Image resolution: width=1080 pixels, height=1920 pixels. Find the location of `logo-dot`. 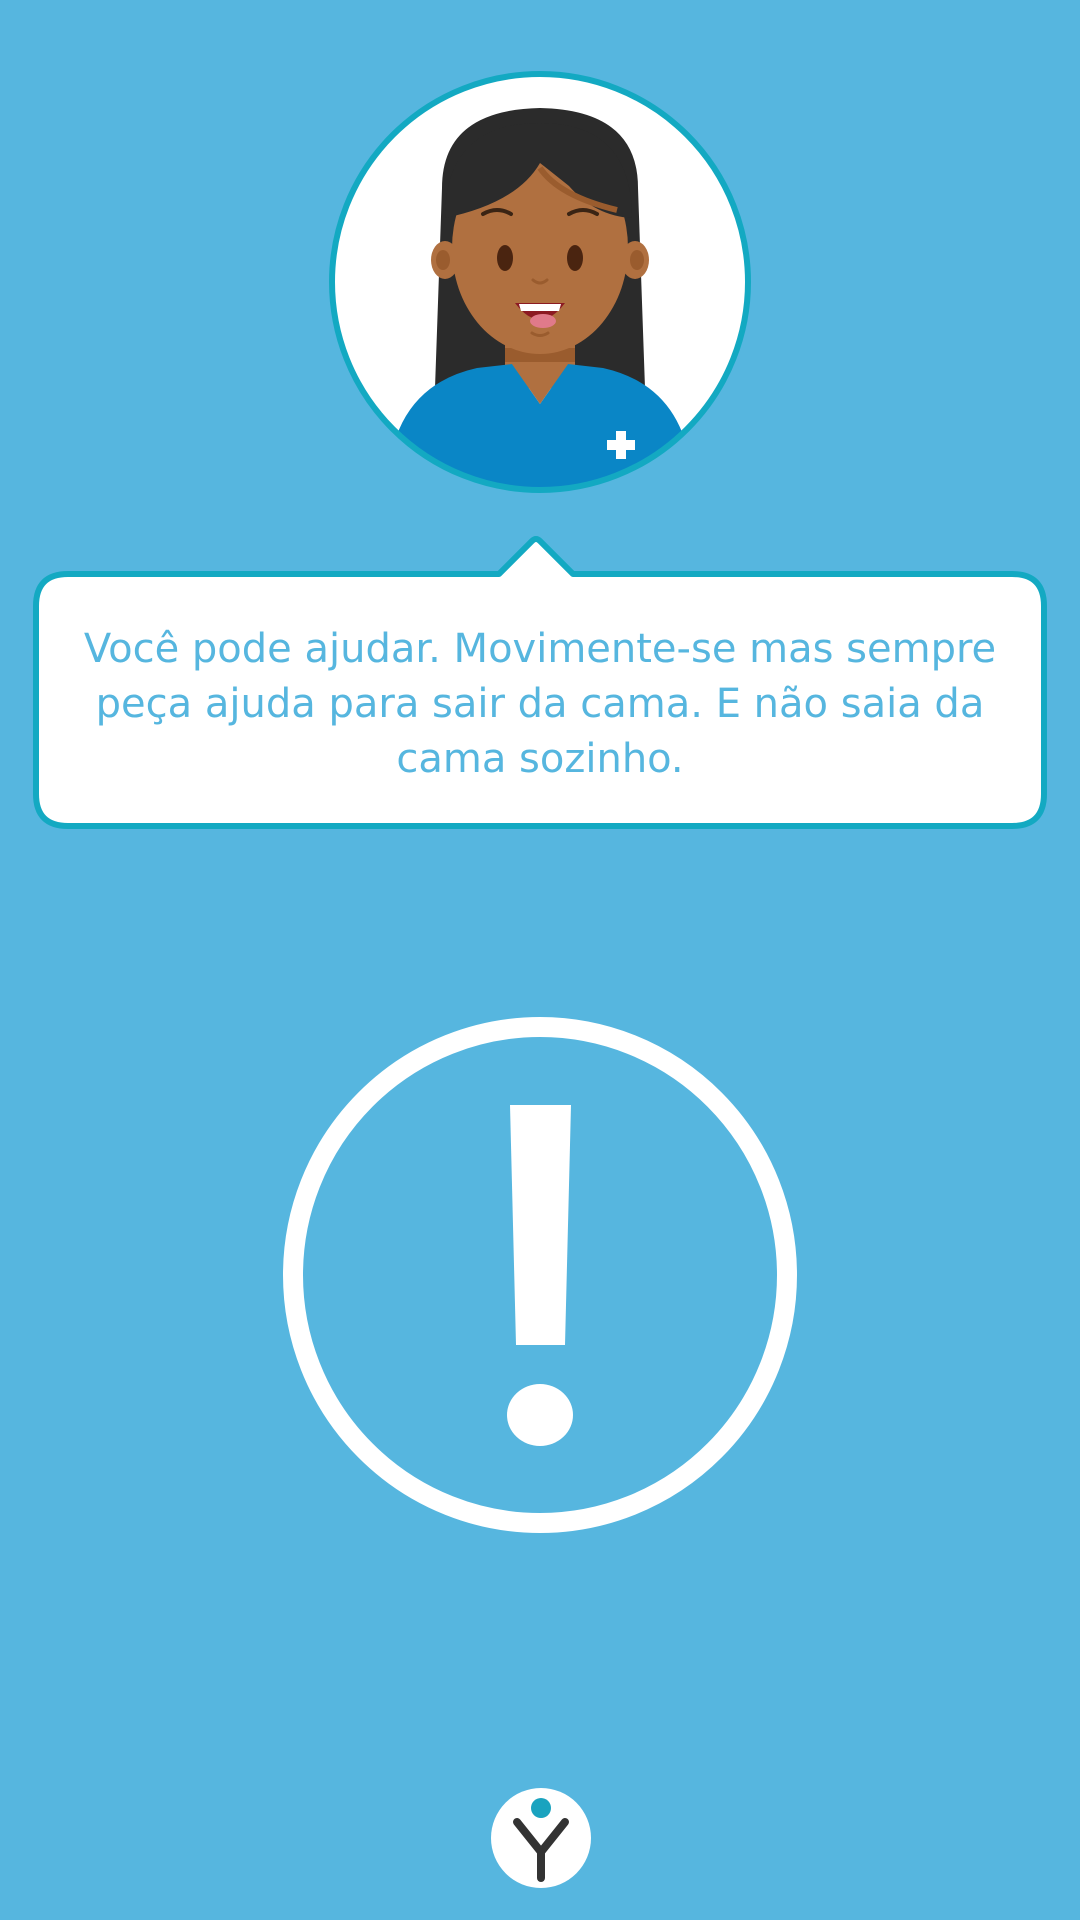

logo-dot is located at coordinates (541, 1808).